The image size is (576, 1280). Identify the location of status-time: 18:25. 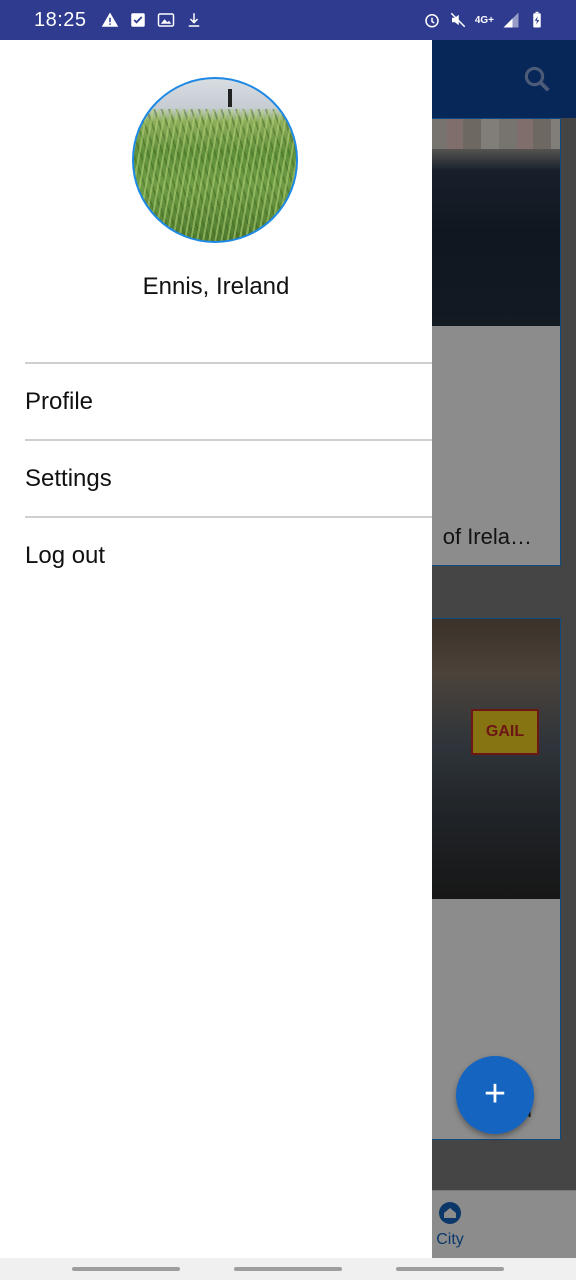
(60, 19).